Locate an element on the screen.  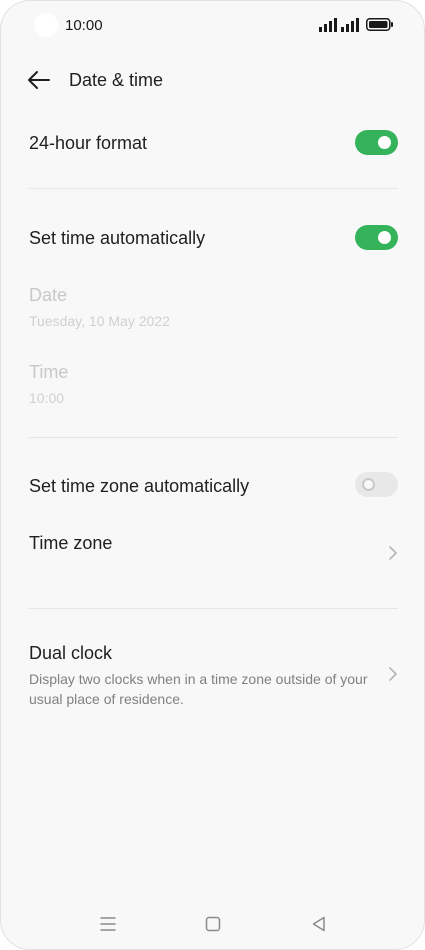
toggle-set-time-zone-automatically is located at coordinates (376, 484).